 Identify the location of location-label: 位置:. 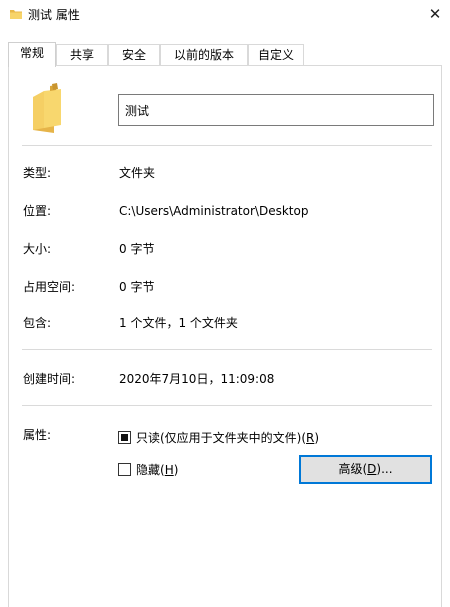
(37, 211).